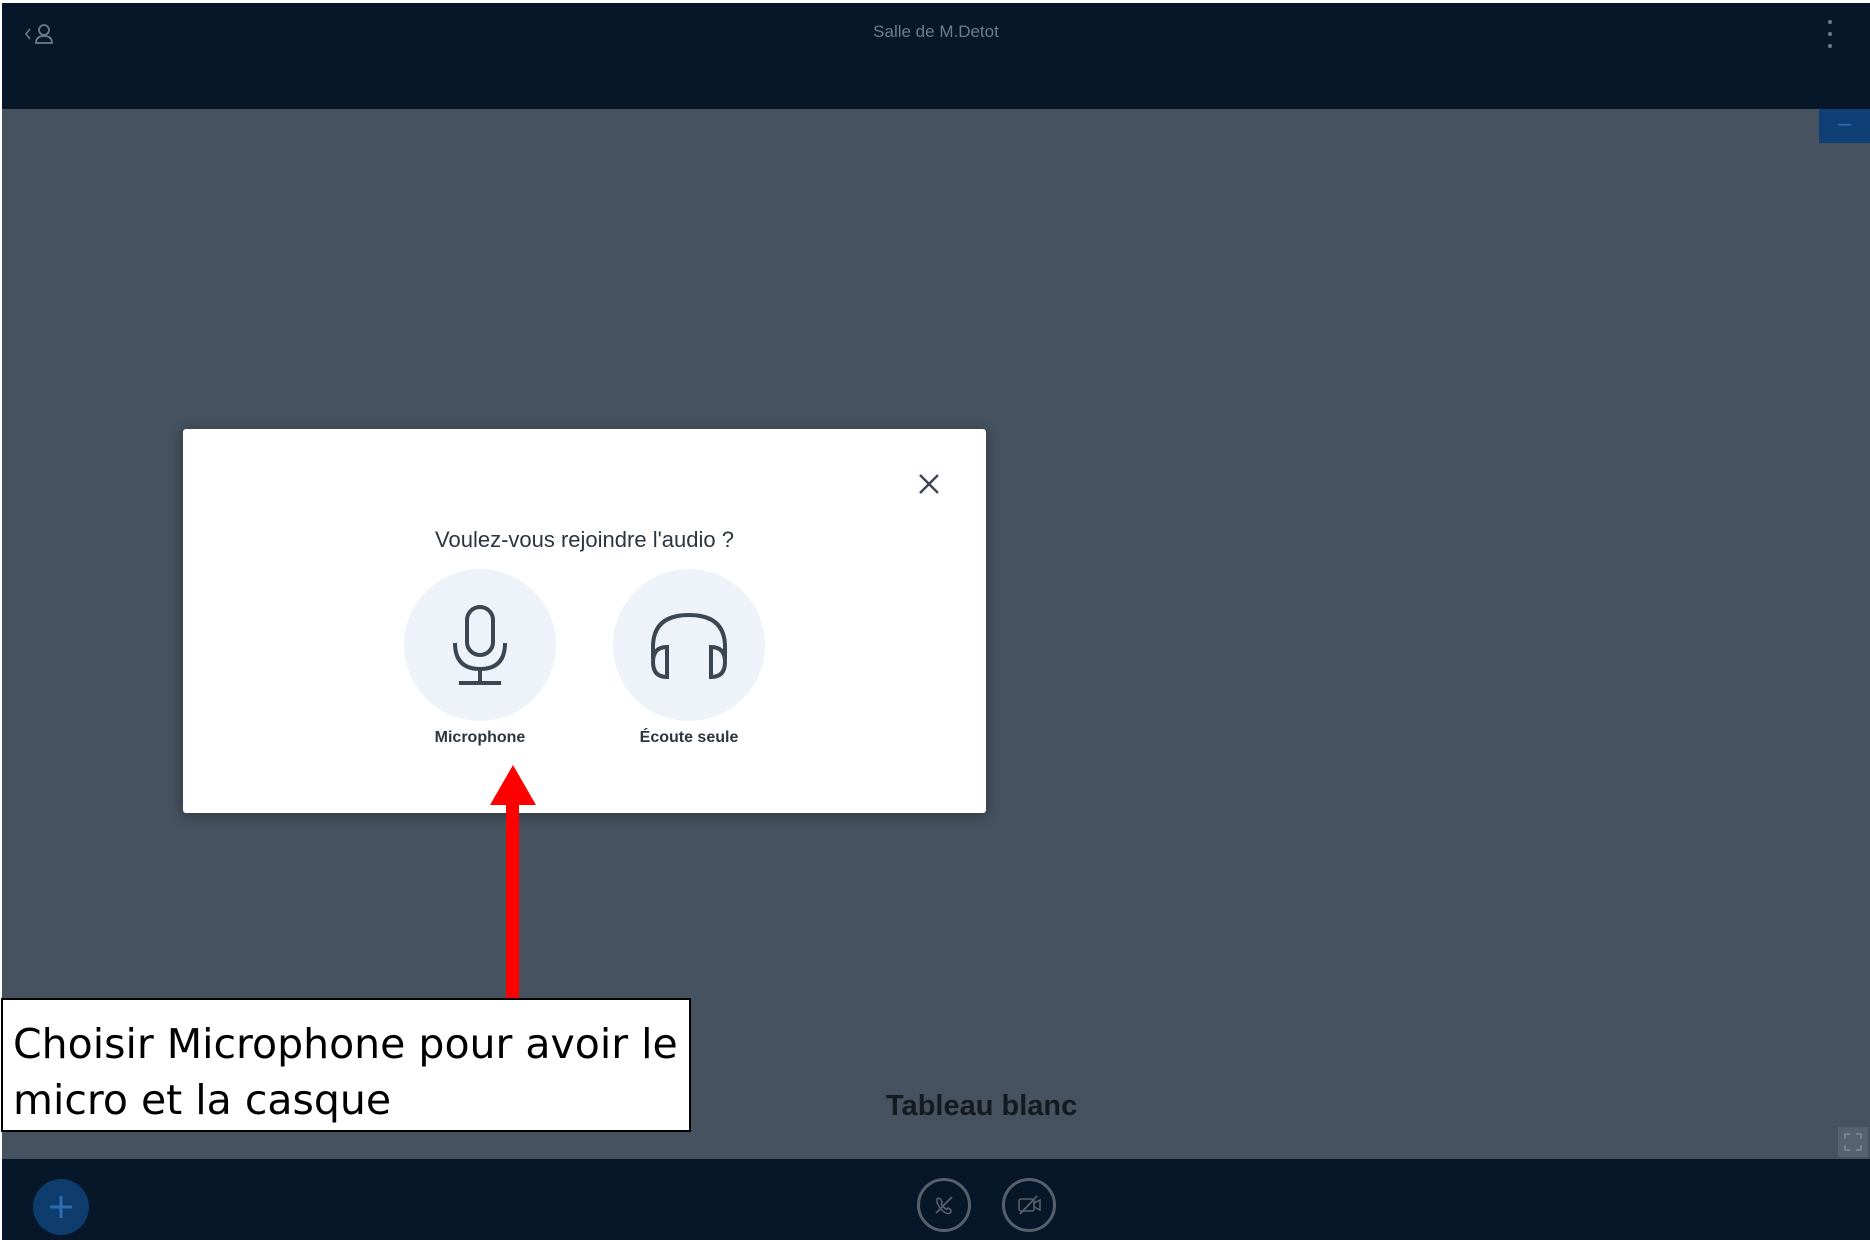  I want to click on room-title: Salle de M.Detot, so click(936, 31).